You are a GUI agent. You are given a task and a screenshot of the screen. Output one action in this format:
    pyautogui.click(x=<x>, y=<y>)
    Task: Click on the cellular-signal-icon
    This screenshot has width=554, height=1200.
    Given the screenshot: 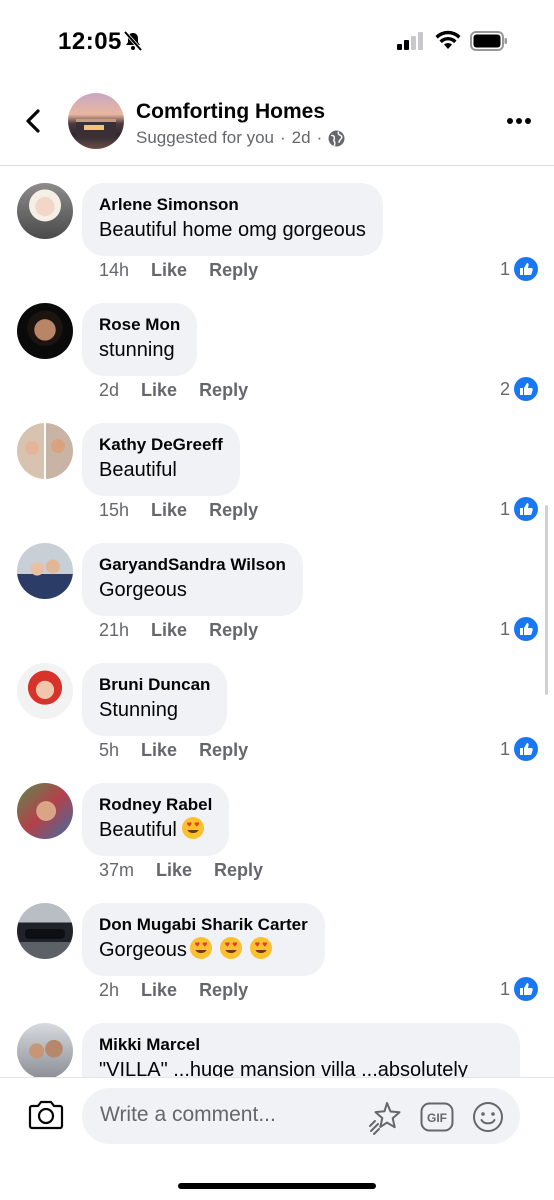 What is the action you would take?
    pyautogui.click(x=410, y=41)
    